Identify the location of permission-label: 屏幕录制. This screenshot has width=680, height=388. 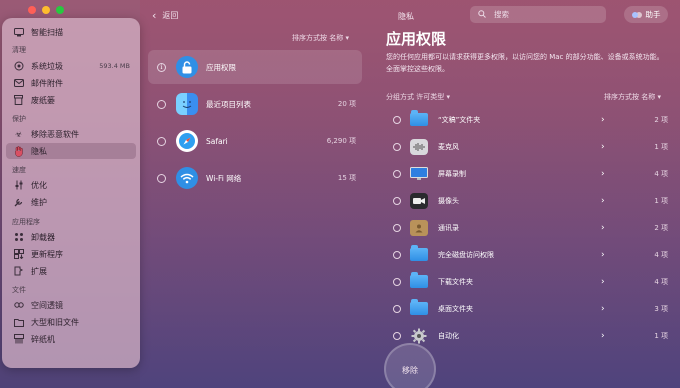
(452, 173).